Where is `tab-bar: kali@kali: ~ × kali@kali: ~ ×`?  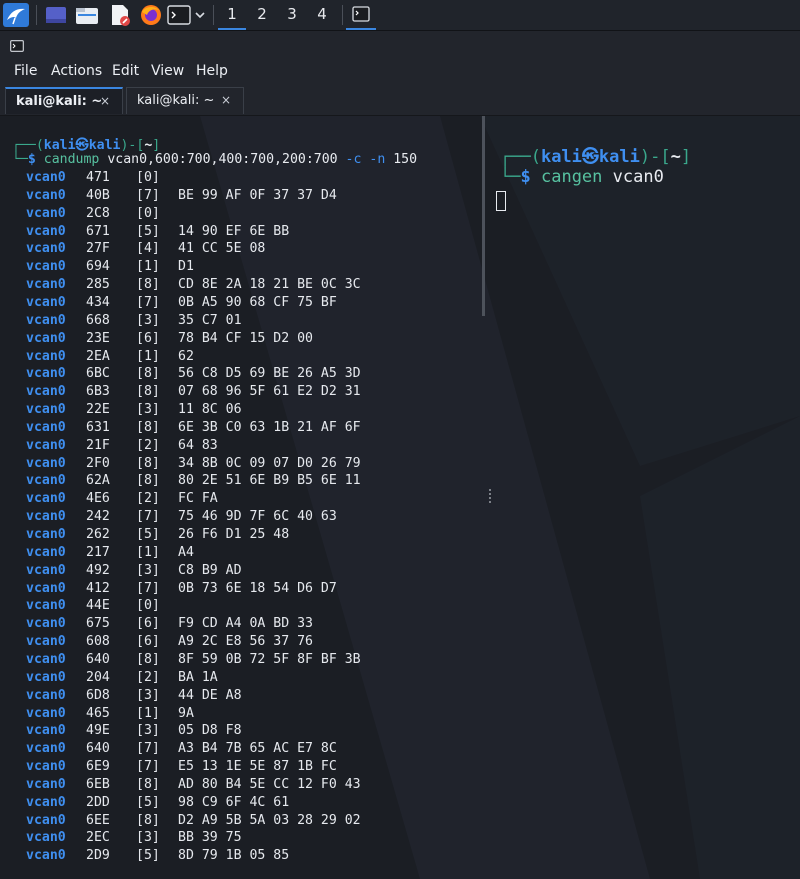 tab-bar: kali@kali: ~ × kali@kali: ~ × is located at coordinates (400, 100).